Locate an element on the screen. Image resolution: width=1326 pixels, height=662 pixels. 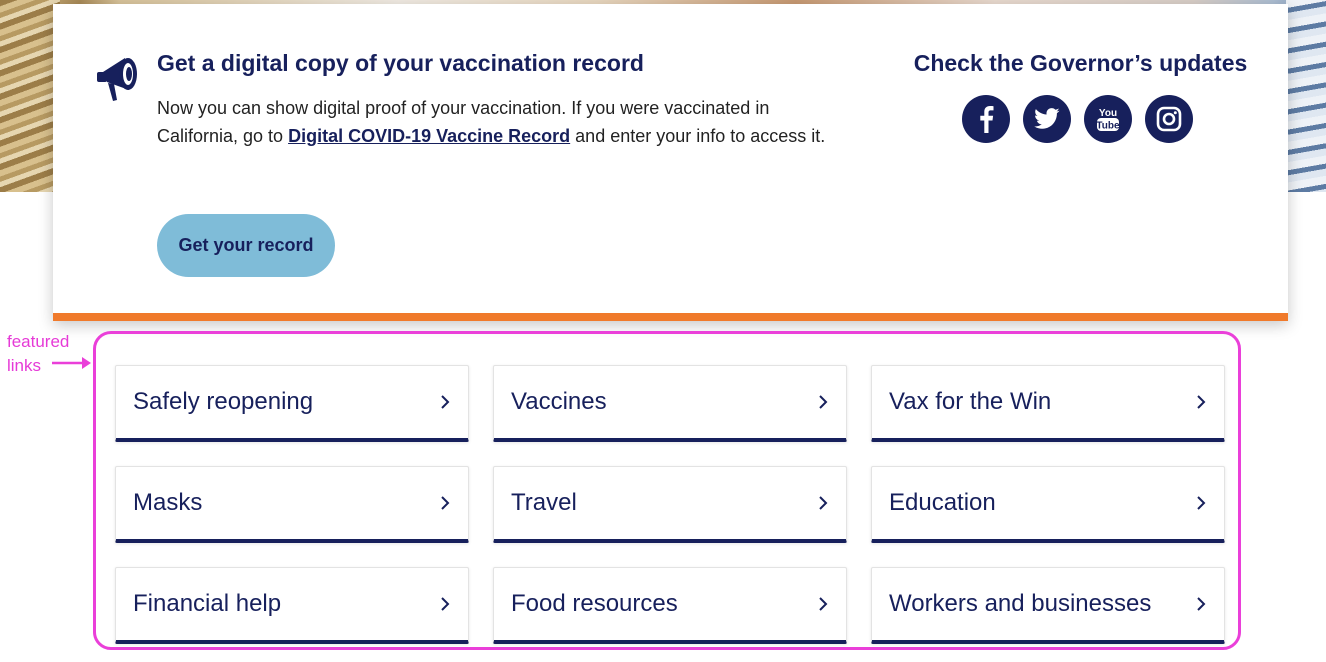
featured-link-vaccines: Vaccines is located at coordinates (670, 403).